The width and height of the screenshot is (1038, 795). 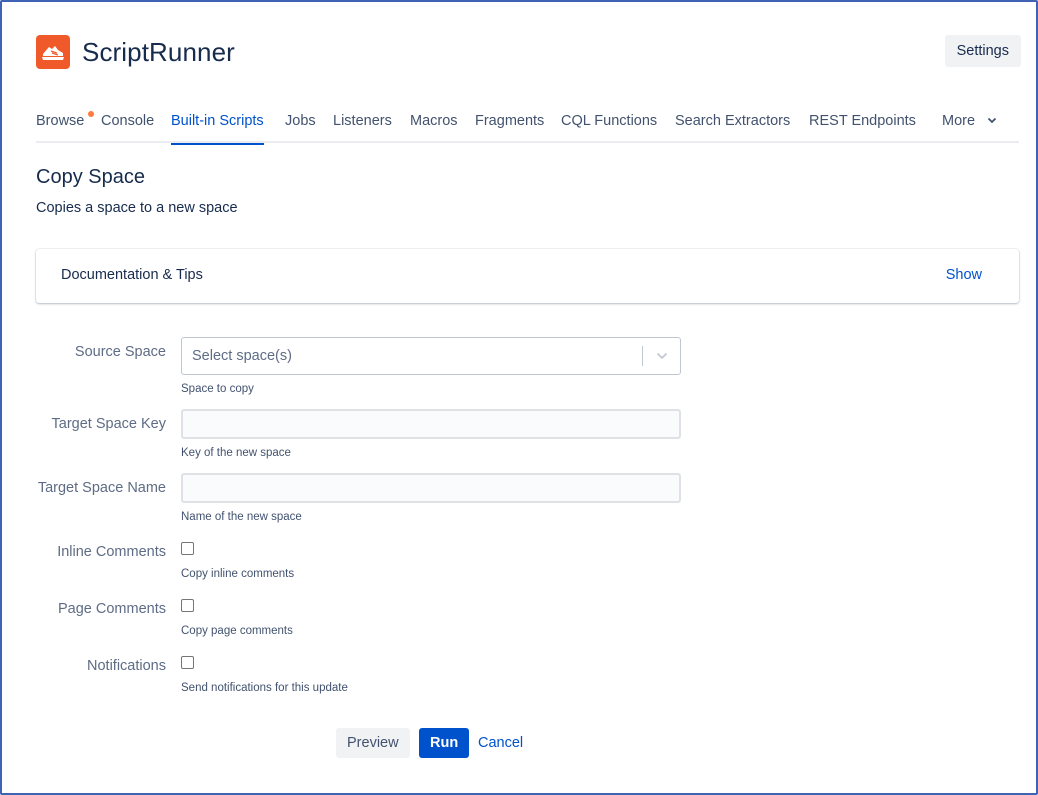 I want to click on target-space-name-hint: Name of the new space, so click(x=241, y=517).